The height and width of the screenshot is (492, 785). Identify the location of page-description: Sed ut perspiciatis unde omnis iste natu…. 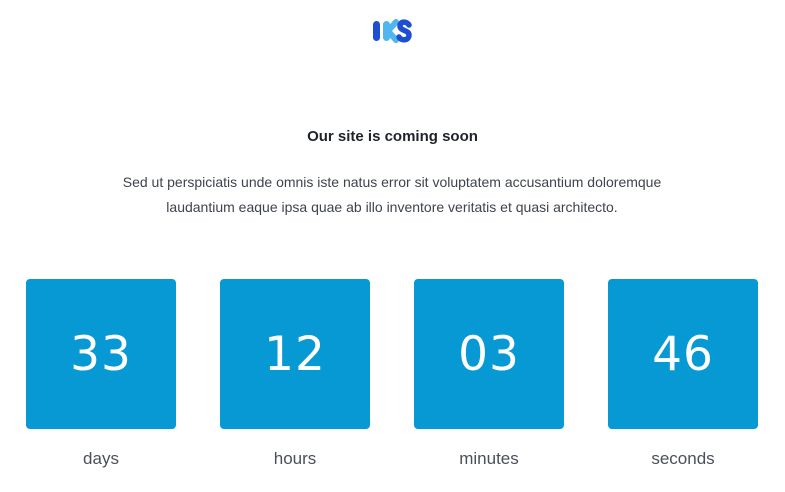
(392, 195).